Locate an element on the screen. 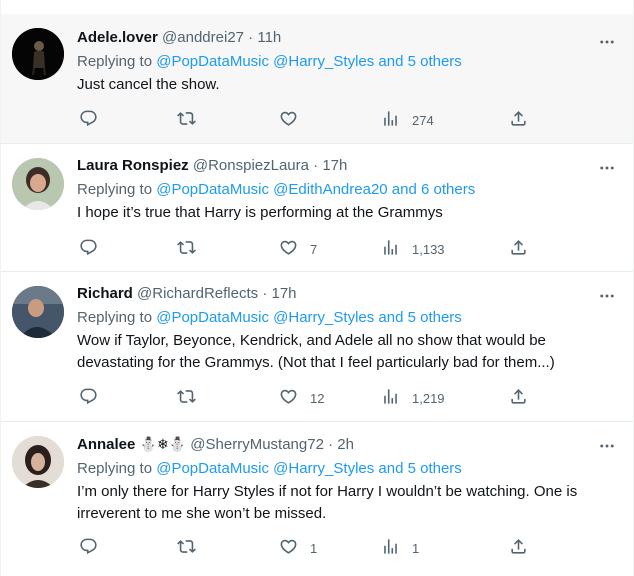 This screenshot has height=576, width=634. action-bar: 1 1 is located at coordinates (303, 548).